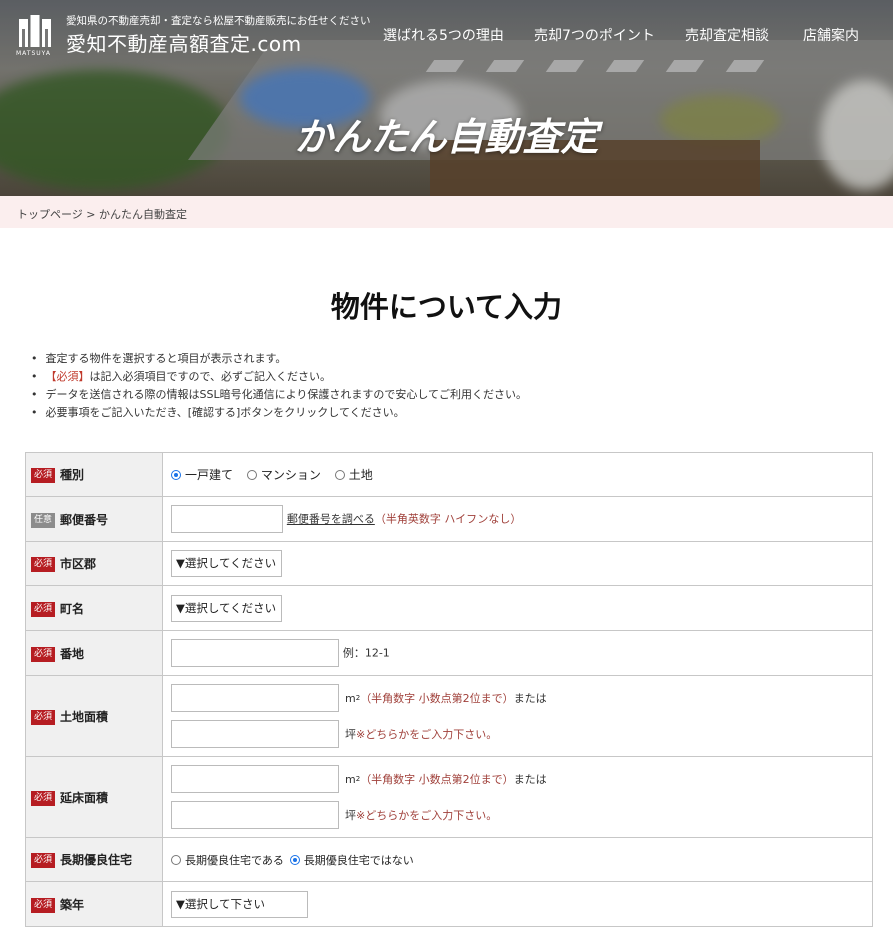  I want to click on form-row-town: 必須 町名 ▼選択してください, so click(449, 608).